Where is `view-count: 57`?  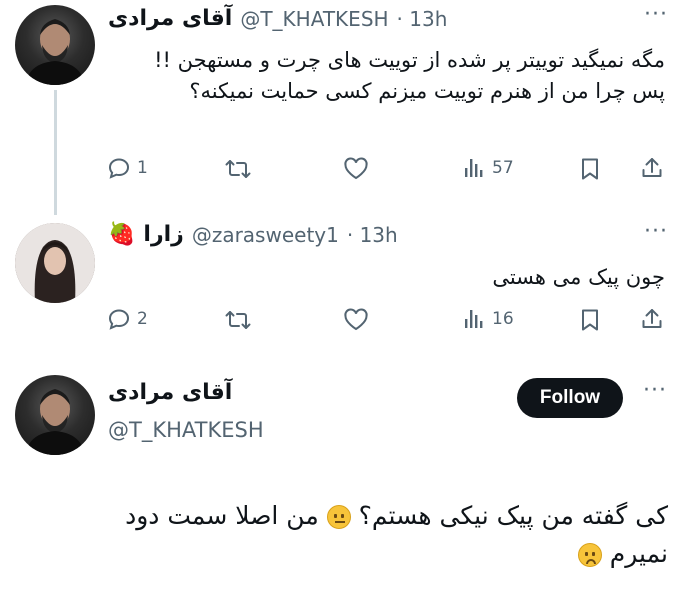 view-count: 57 is located at coordinates (503, 168).